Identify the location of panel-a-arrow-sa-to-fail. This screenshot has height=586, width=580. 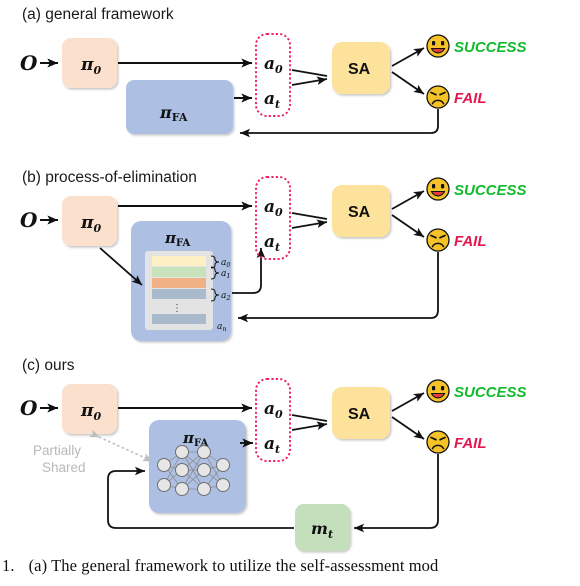
(408, 83).